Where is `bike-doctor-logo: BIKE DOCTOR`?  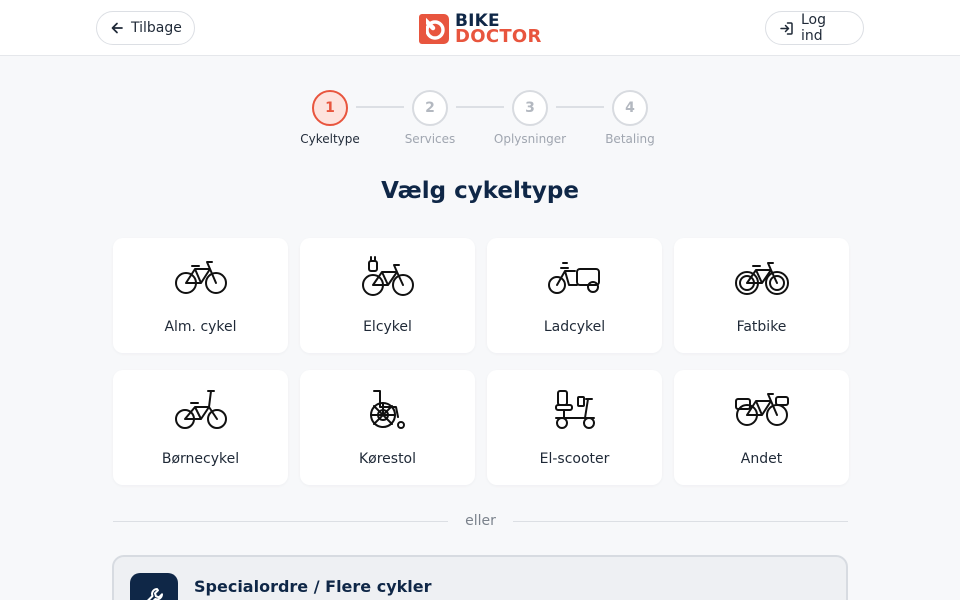 bike-doctor-logo: BIKE DOCTOR is located at coordinates (480, 28).